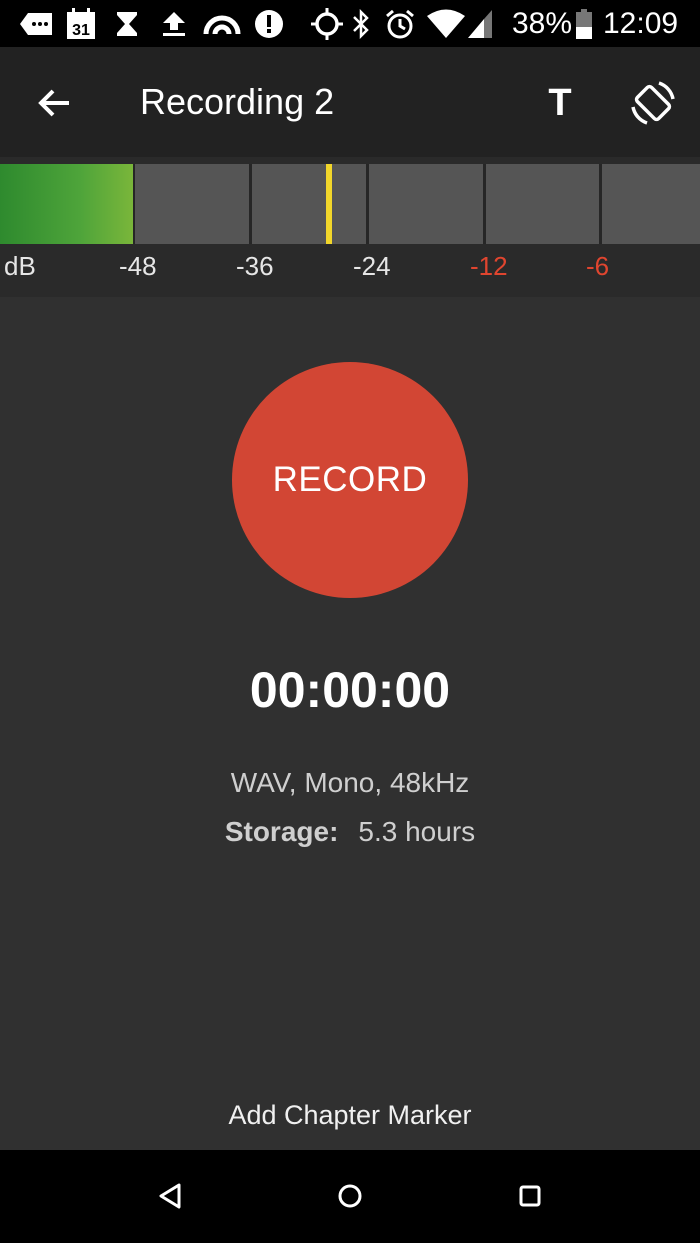 The image size is (700, 1243). What do you see at coordinates (446, 24) in the screenshot?
I see `wifi-icon` at bounding box center [446, 24].